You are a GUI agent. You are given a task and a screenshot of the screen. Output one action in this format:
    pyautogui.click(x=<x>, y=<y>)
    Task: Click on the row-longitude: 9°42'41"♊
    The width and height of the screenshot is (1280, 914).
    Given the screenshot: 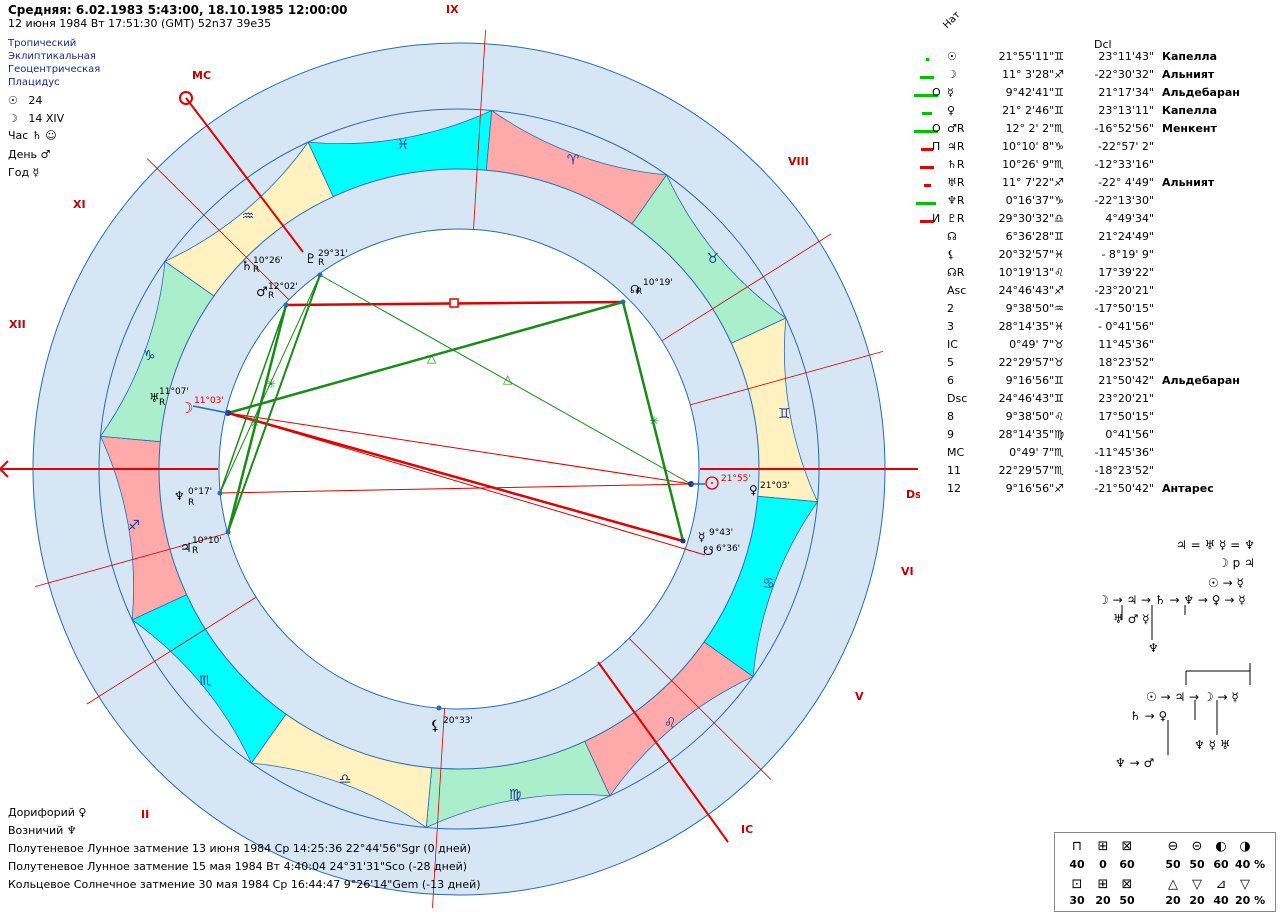 What is the action you would take?
    pyautogui.click(x=1034, y=92)
    